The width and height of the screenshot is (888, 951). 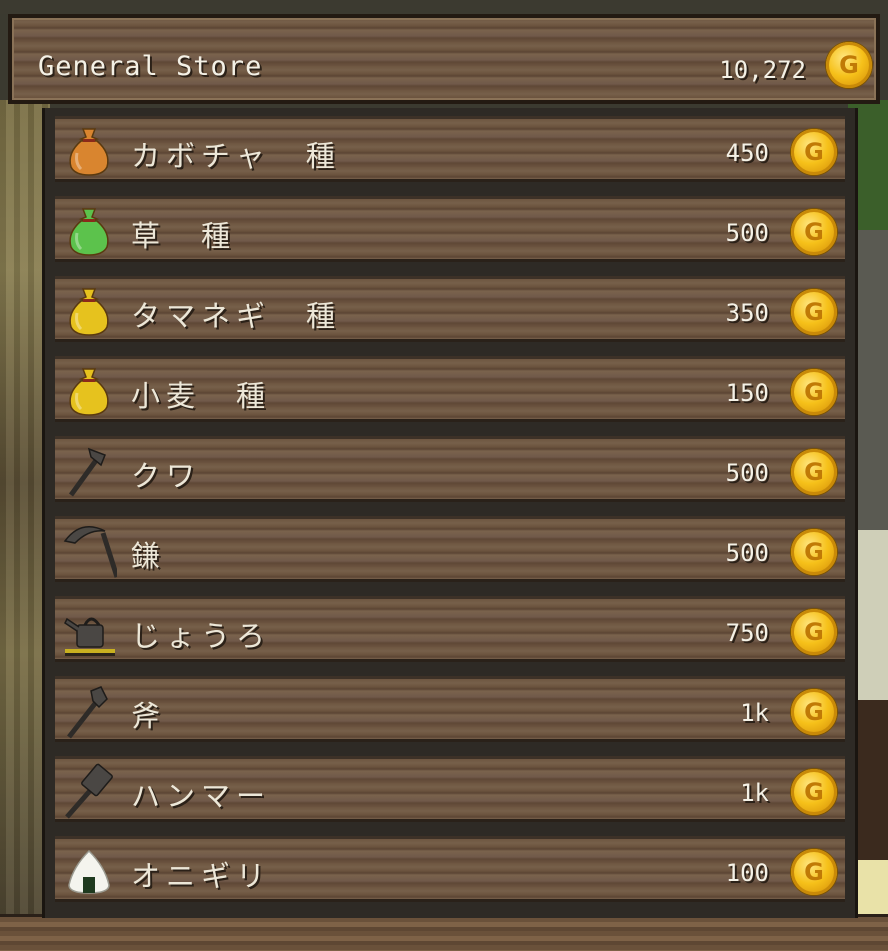 What do you see at coordinates (184, 236) in the screenshot?
I see `item-name: 草 種` at bounding box center [184, 236].